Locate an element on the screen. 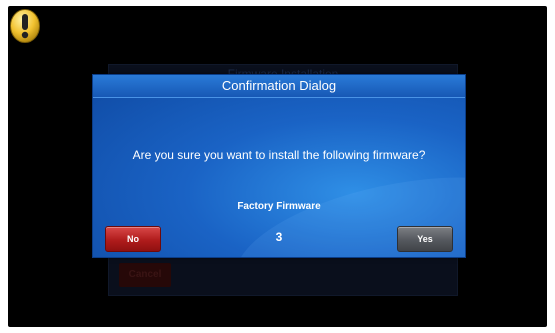 The width and height of the screenshot is (555, 333). no-button: No is located at coordinates (133, 239).